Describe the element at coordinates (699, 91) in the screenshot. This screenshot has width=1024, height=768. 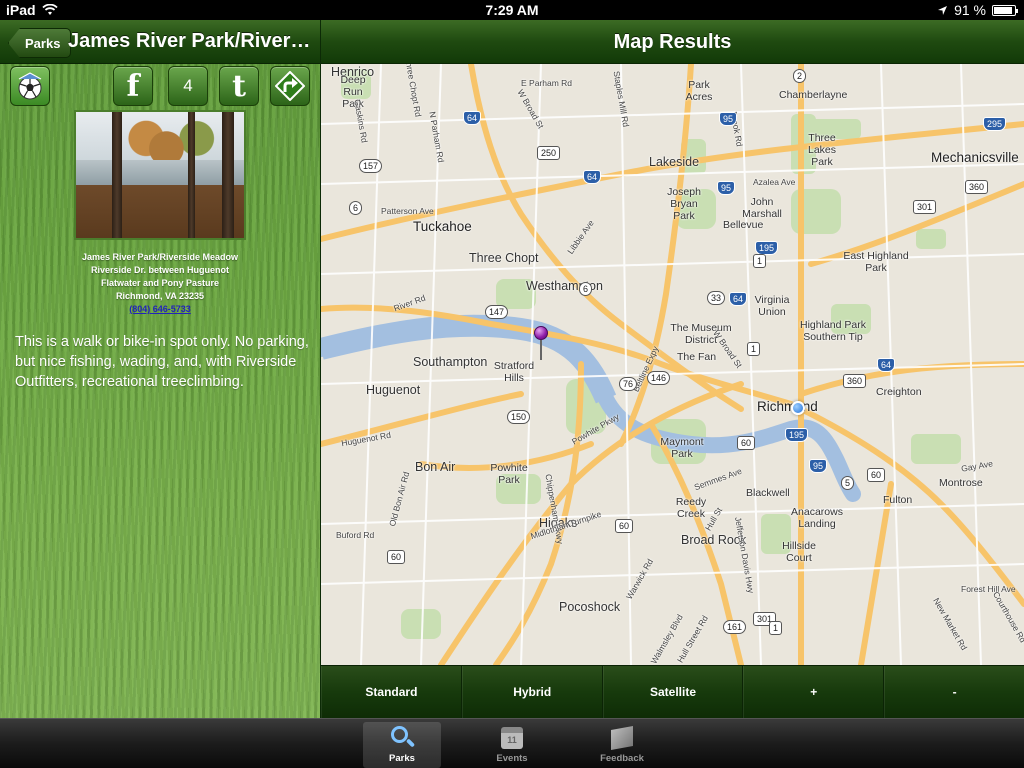
I see `map-place-label: Park Acres` at that location.